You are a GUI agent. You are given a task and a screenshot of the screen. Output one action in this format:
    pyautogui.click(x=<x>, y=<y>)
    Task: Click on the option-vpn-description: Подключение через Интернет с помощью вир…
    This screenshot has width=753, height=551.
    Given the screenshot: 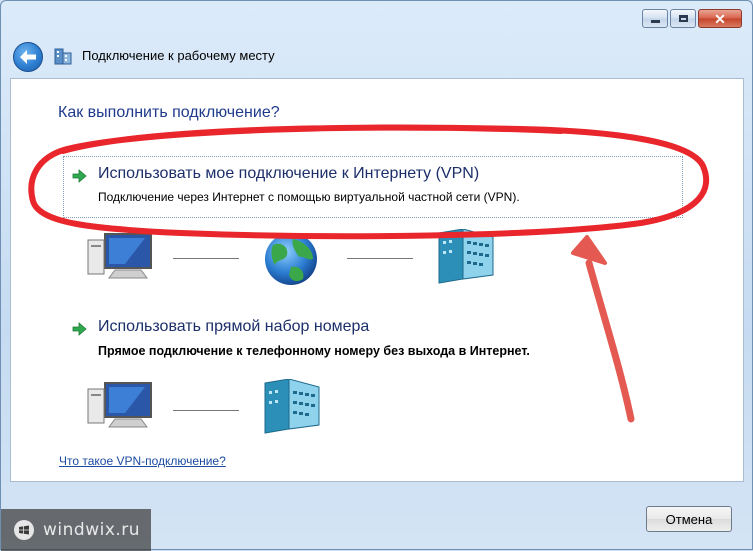 What is the action you would take?
    pyautogui.click(x=309, y=197)
    